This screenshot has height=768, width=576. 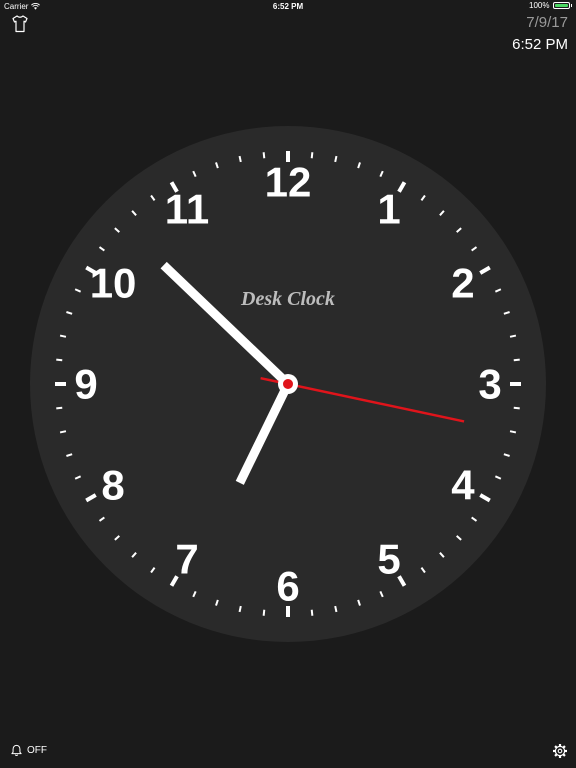 What do you see at coordinates (388, 558) in the screenshot?
I see `clock-numeral-5: 5` at bounding box center [388, 558].